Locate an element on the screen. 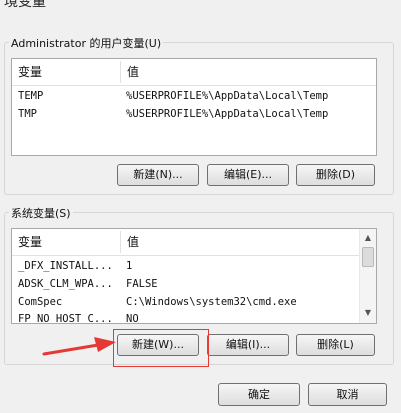 Image resolution: width=401 pixels, height=413 pixels. variable-value-cell: NO is located at coordinates (132, 318).